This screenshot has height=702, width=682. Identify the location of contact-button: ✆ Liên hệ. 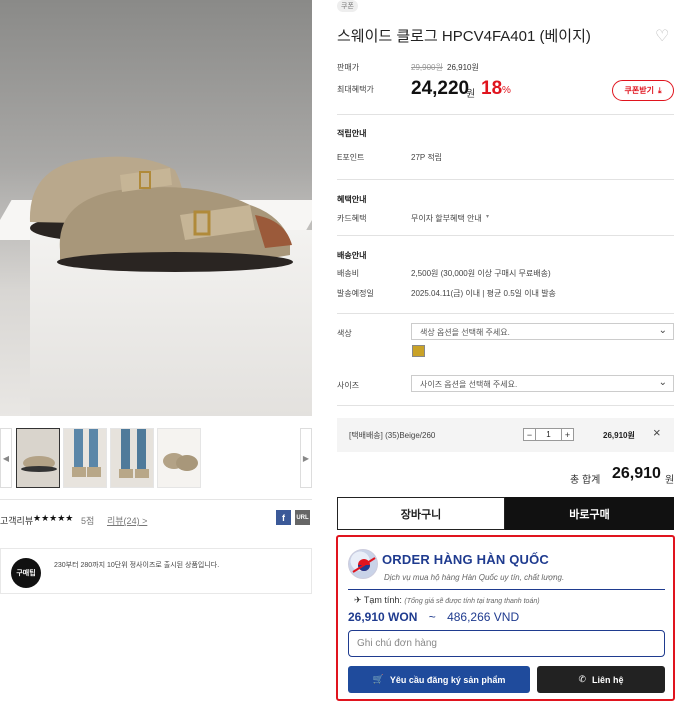
(601, 679).